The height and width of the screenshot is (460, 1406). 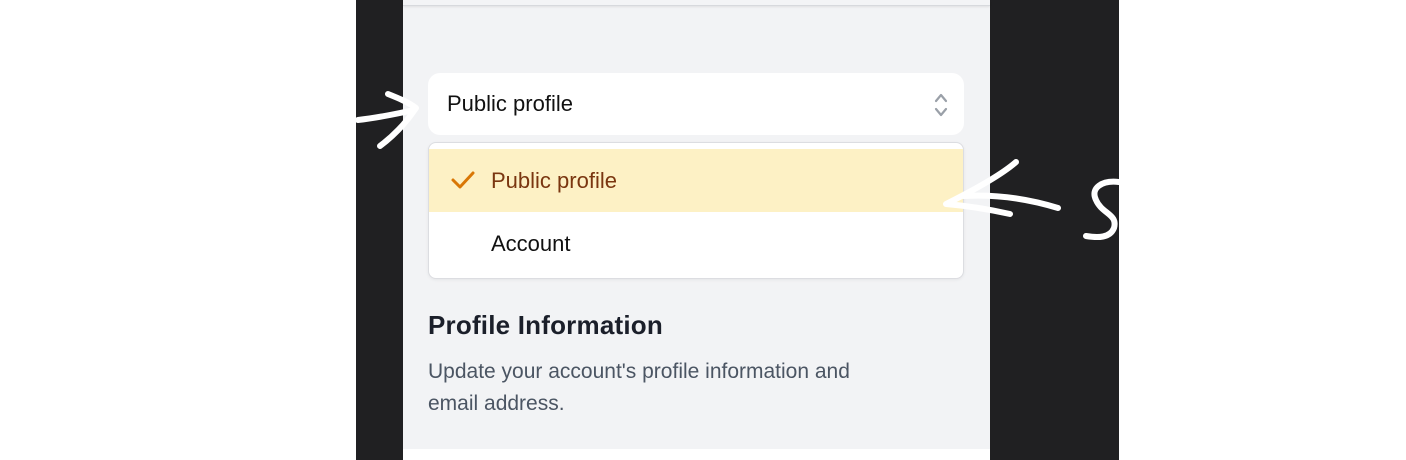 What do you see at coordinates (941, 105) in the screenshot?
I see `chevron-up-down-icon` at bounding box center [941, 105].